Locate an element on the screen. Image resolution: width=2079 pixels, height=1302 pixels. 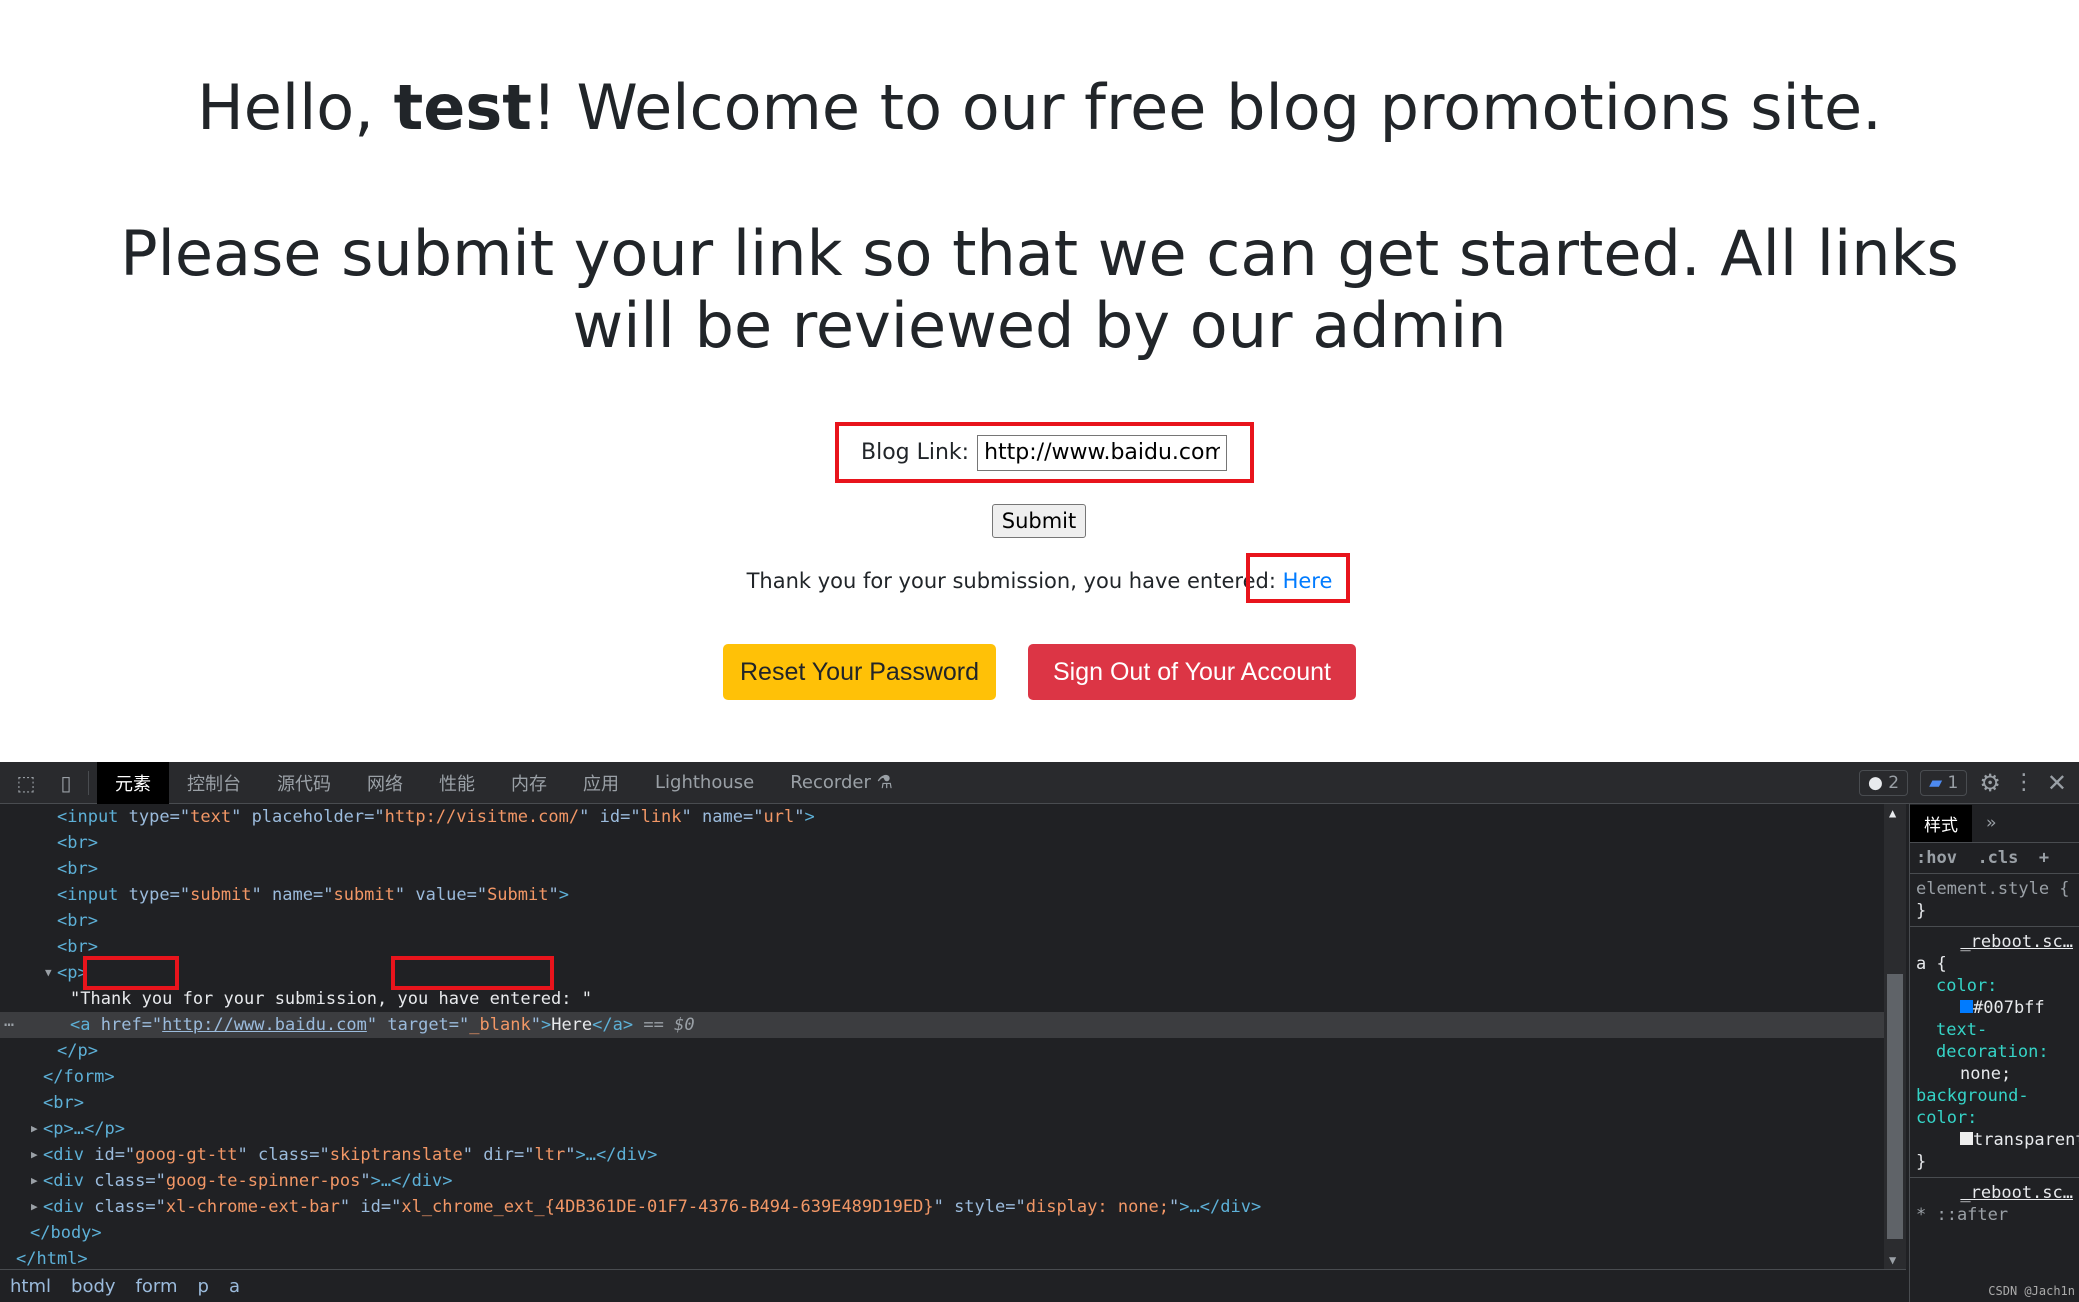
greeting-prefix: Hello, is located at coordinates (295, 107).